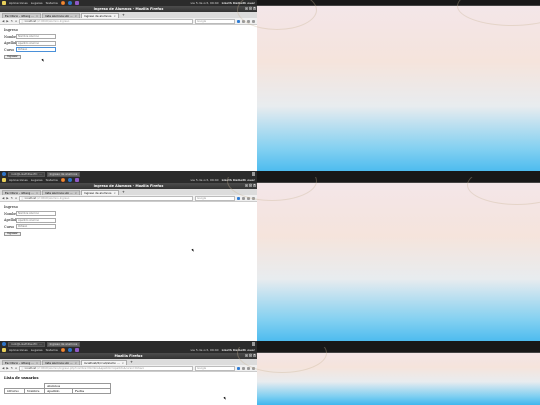 This screenshot has width=540, height=405. Describe the element at coordinates (11, 30) in the screenshot. I see `form-heading: Ingreso` at that location.